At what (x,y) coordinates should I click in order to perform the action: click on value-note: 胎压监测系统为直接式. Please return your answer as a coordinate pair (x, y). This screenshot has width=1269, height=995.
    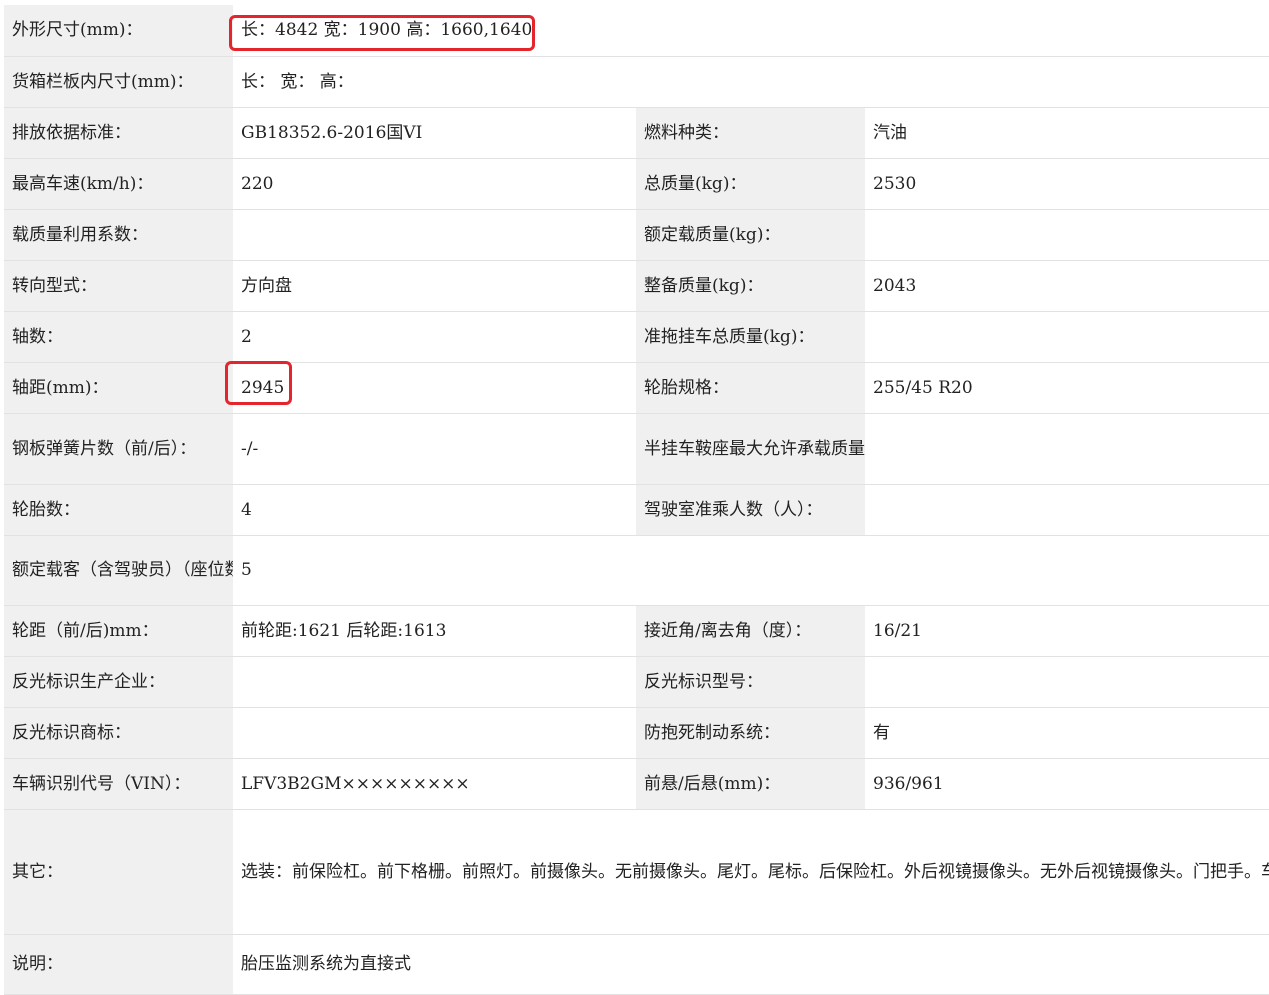
    Looking at the image, I should click on (751, 964).